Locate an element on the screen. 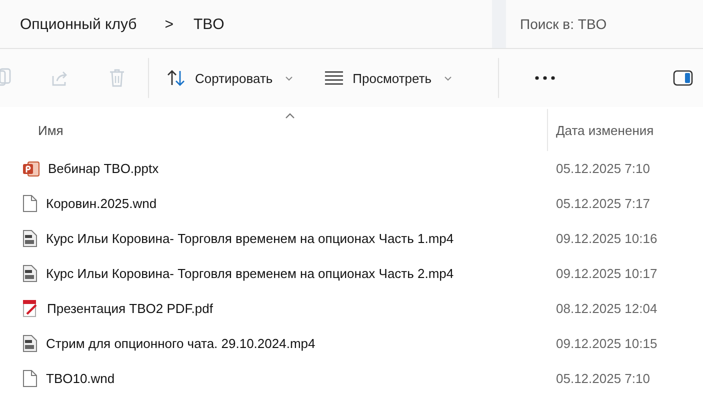  file-name: Вебинар TBO.pptx is located at coordinates (103, 168).